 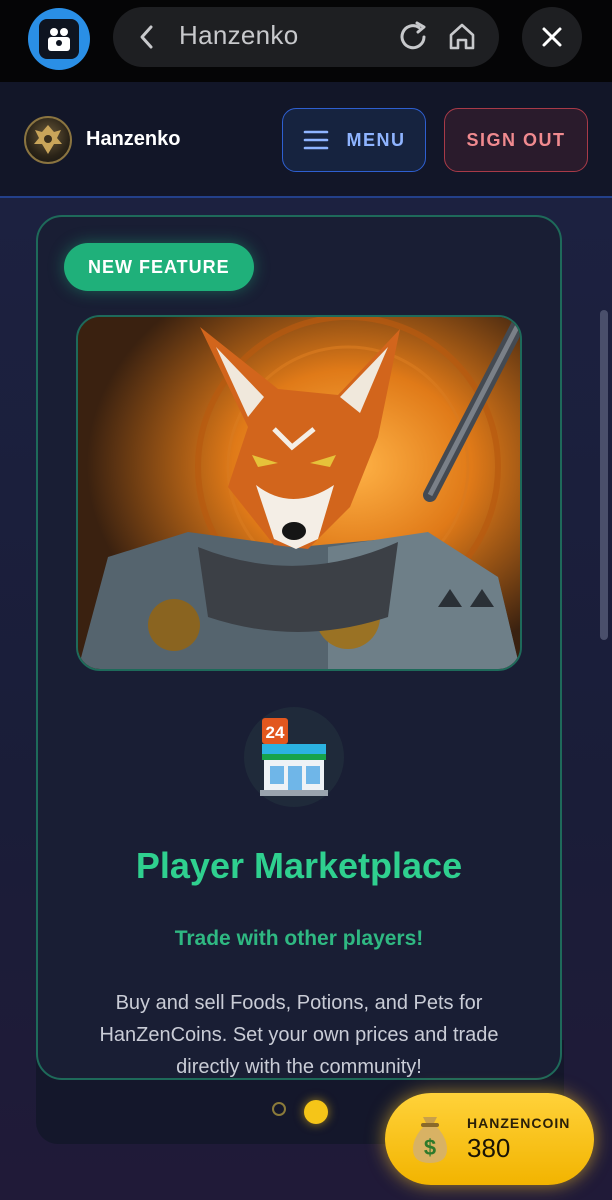 I want to click on menu-button: MENU, so click(x=354, y=140).